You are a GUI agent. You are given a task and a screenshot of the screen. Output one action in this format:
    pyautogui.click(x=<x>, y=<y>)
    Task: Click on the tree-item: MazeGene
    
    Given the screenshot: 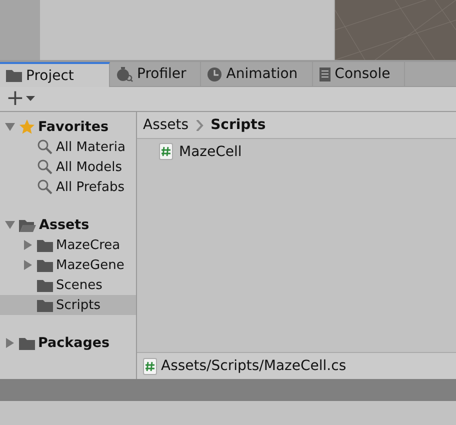 What is the action you would take?
    pyautogui.click(x=68, y=265)
    